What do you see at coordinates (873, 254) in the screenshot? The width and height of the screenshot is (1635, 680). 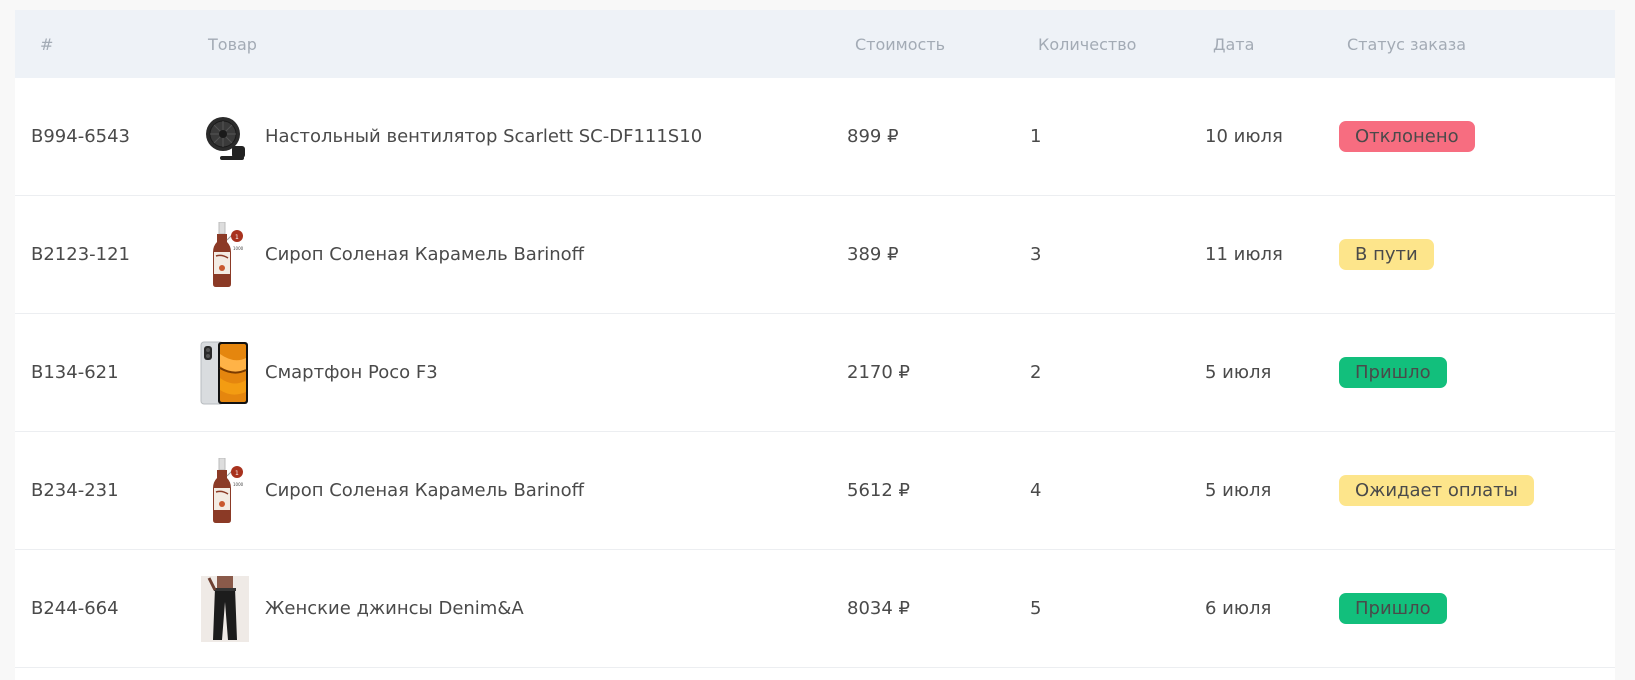 I see `order-cost: 389 ₽` at bounding box center [873, 254].